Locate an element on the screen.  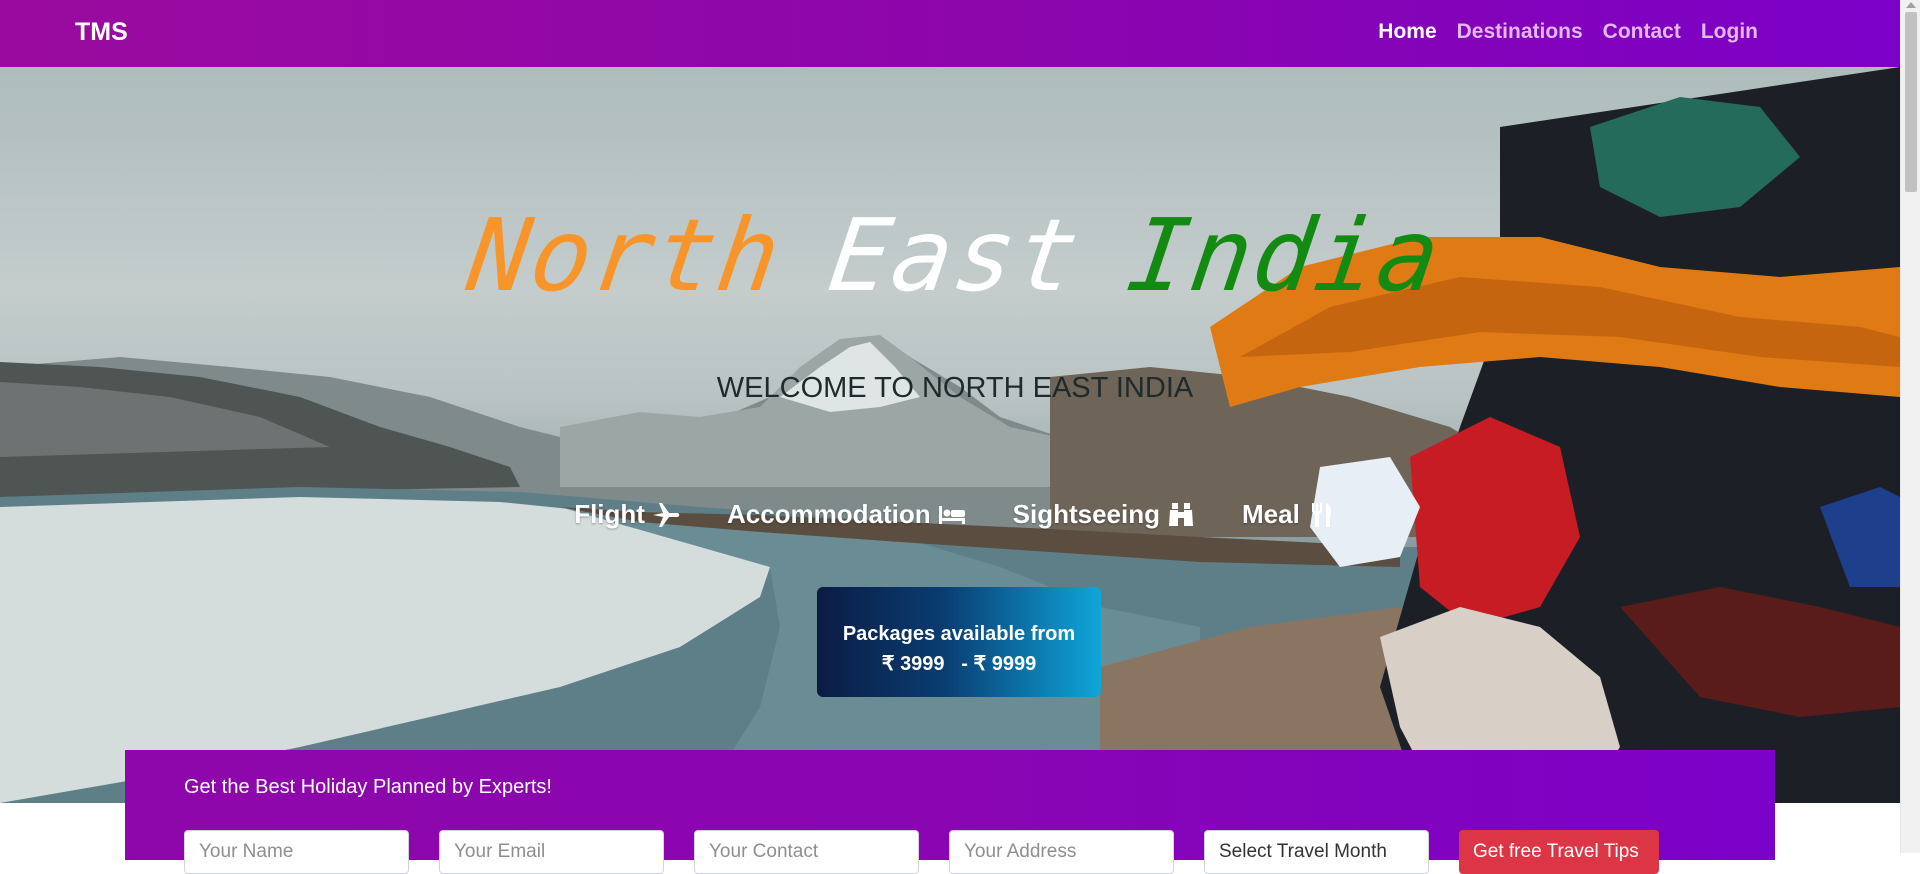
brand-logo: TMS is located at coordinates (101, 32).